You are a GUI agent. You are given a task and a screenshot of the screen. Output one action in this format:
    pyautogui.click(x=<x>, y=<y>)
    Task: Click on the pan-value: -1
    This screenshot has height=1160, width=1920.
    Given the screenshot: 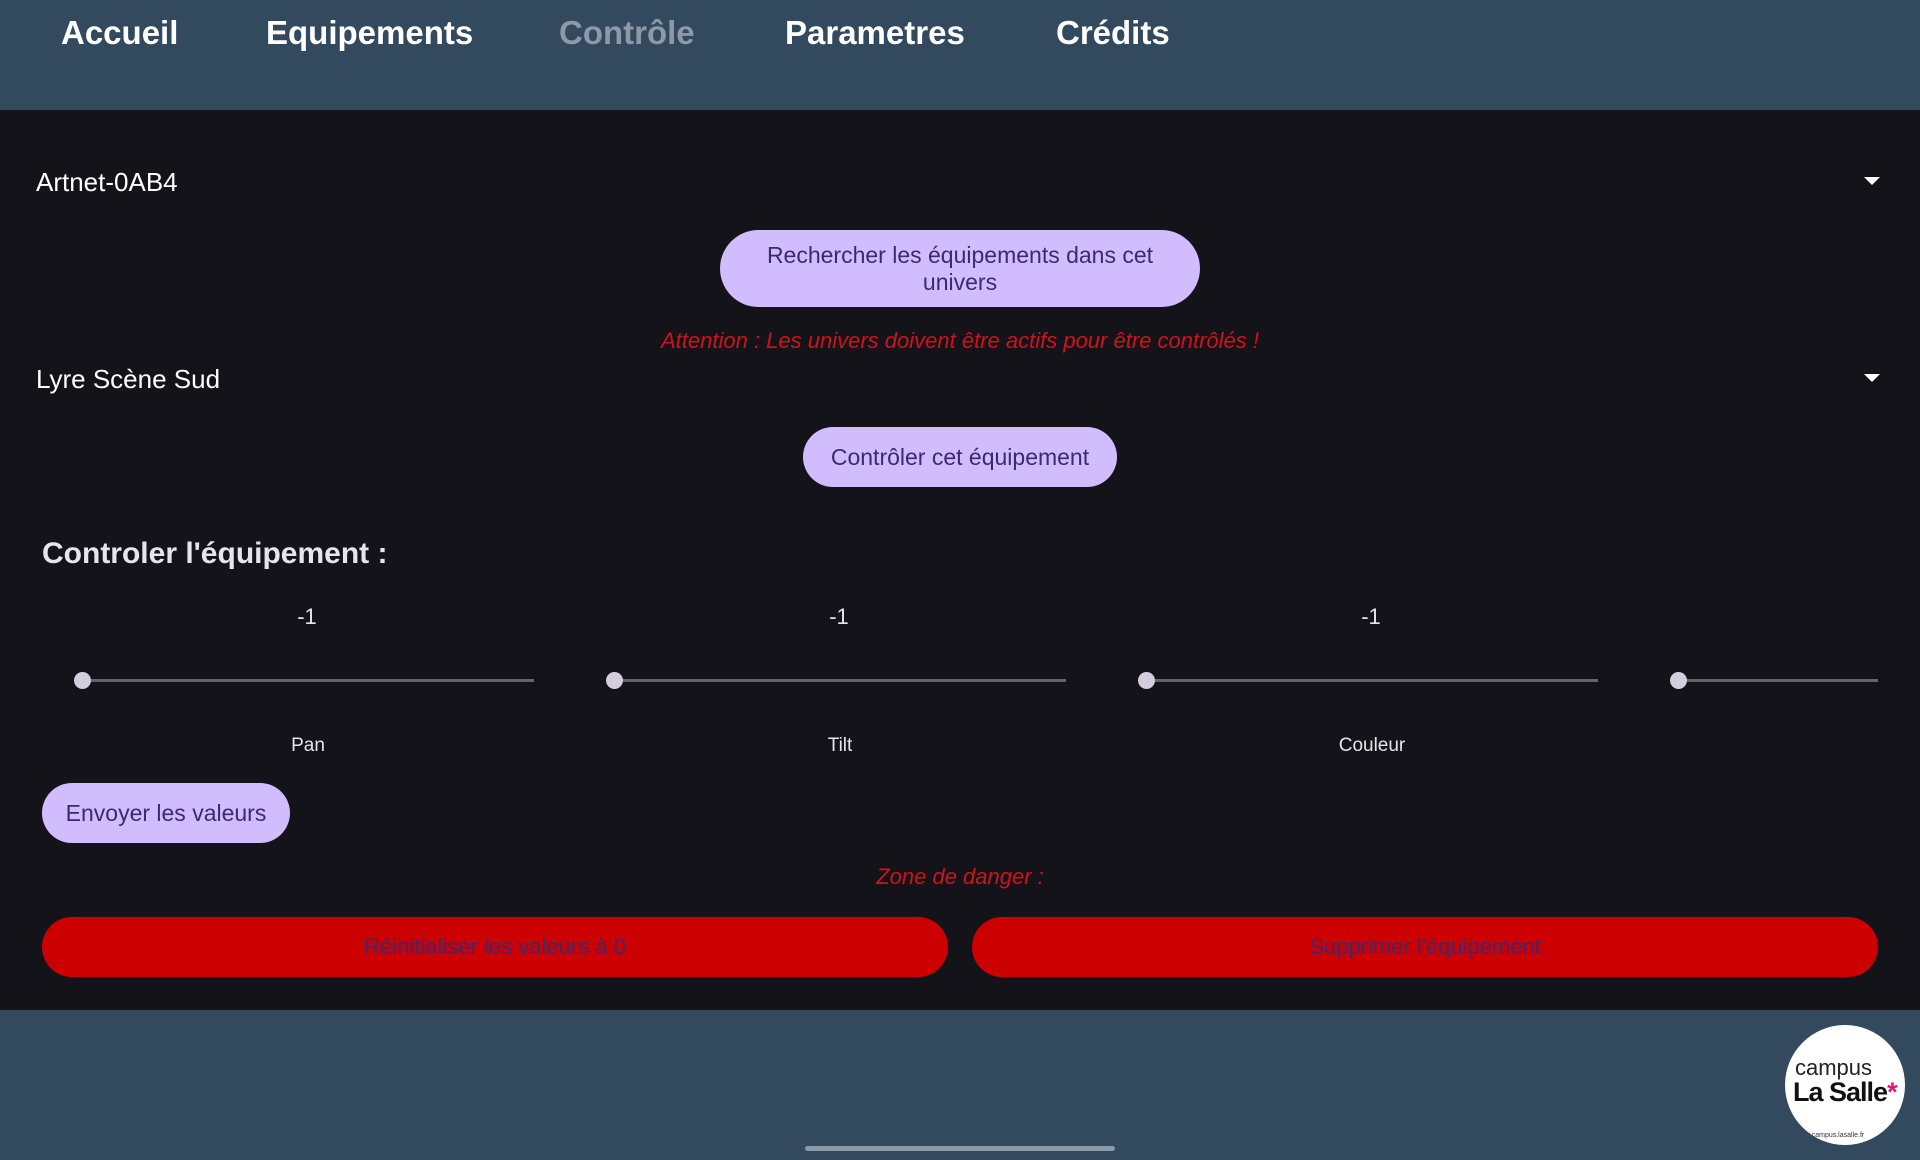 What is the action you would take?
    pyautogui.click(x=307, y=616)
    